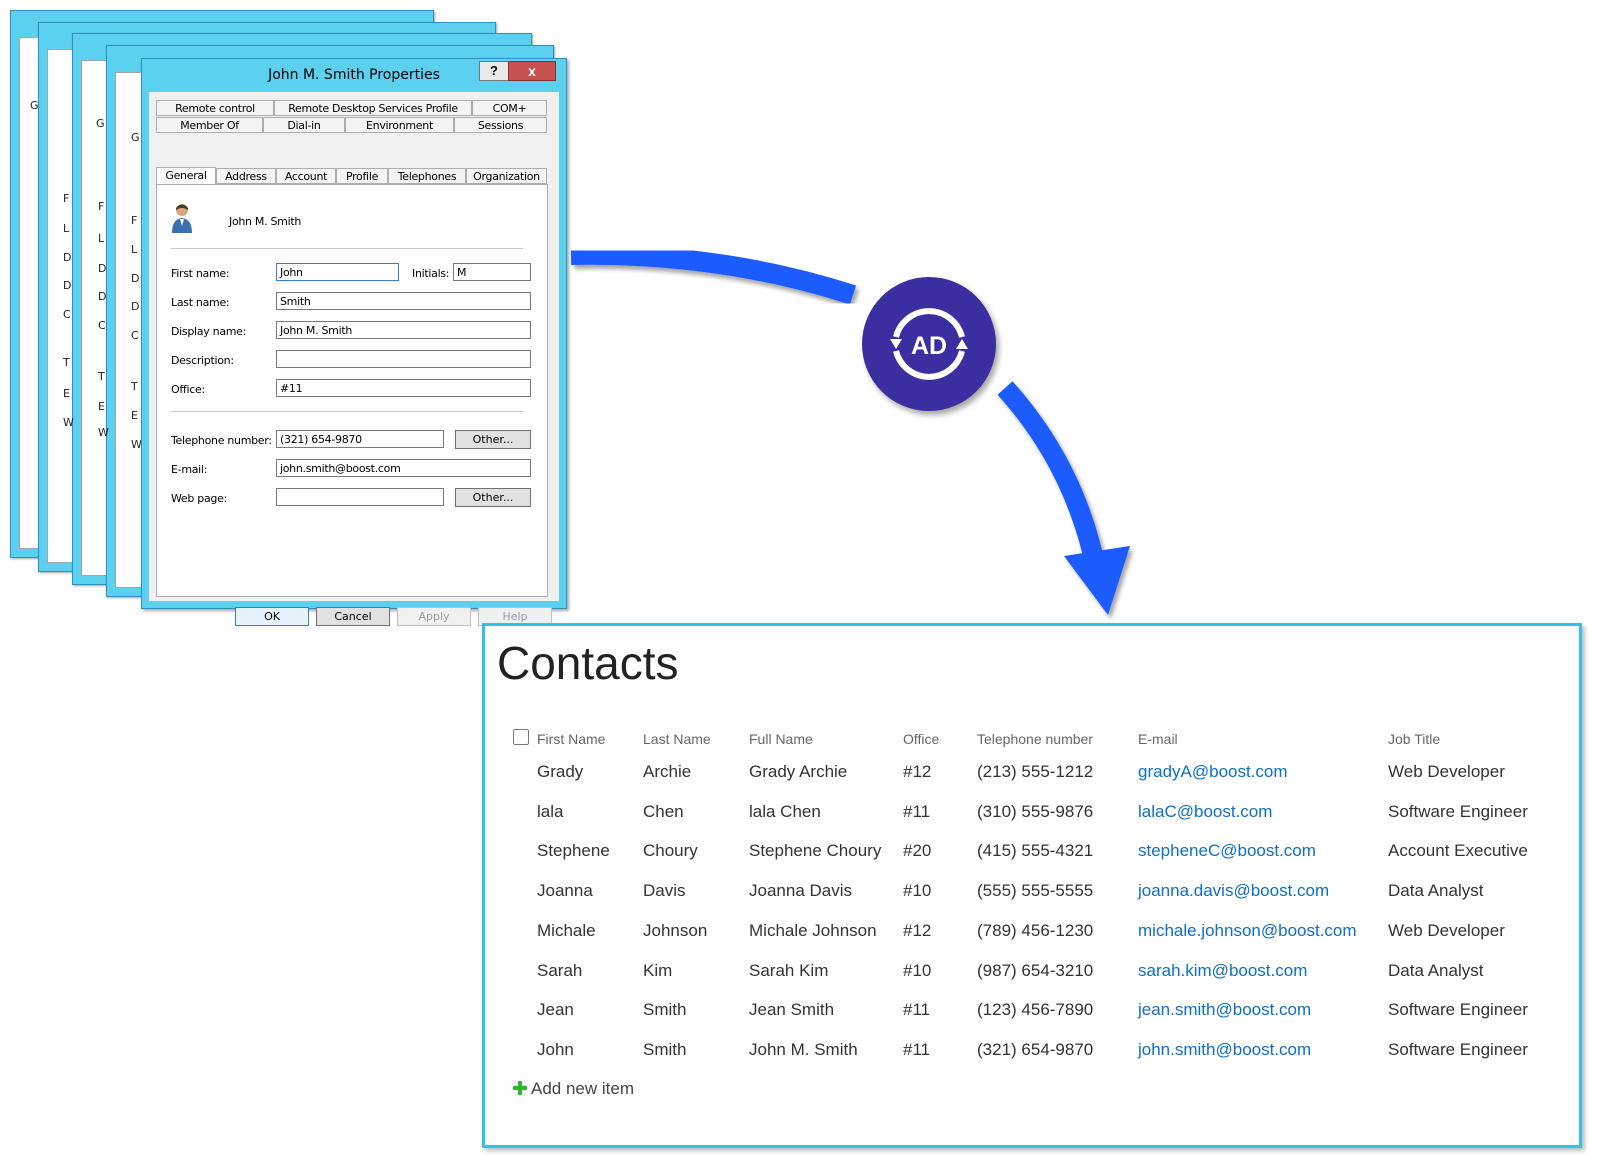 This screenshot has height=1157, width=1600. What do you see at coordinates (304, 125) in the screenshot?
I see `tab-dial-in: Dial-in` at bounding box center [304, 125].